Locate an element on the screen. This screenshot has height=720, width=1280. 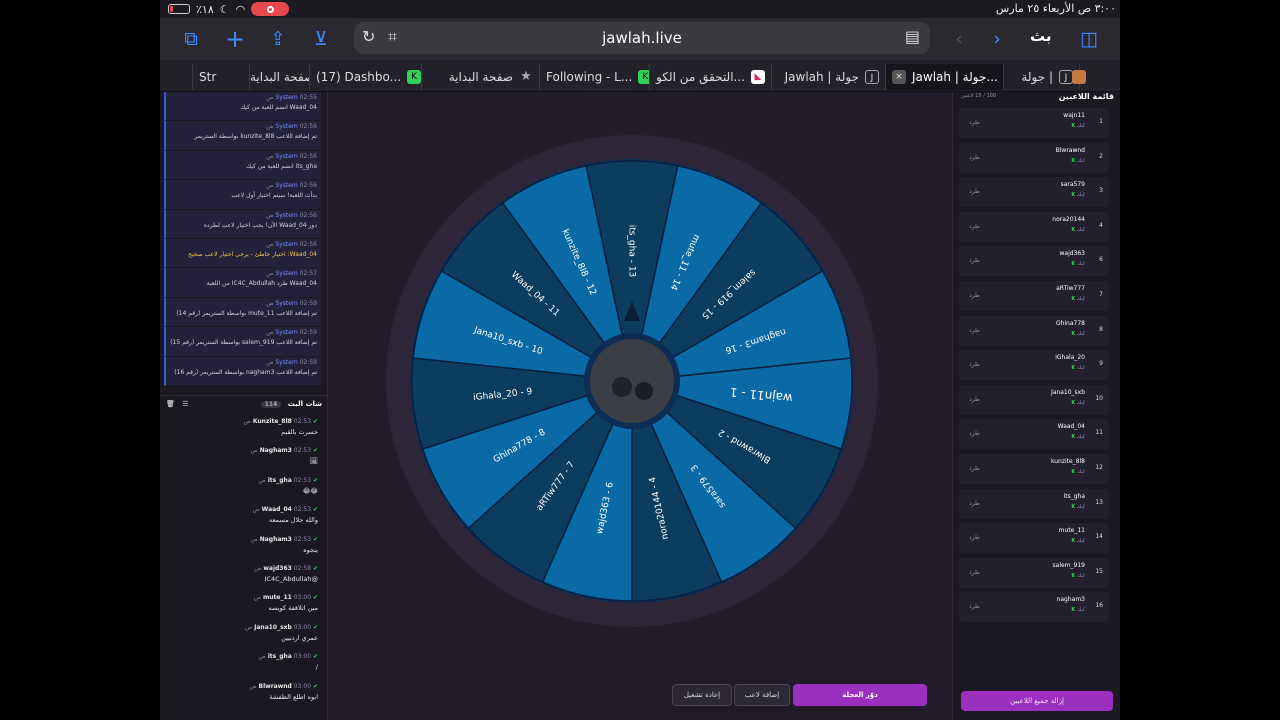
system-message-meta: System 02:59 ص is located at coordinates (243, 362).